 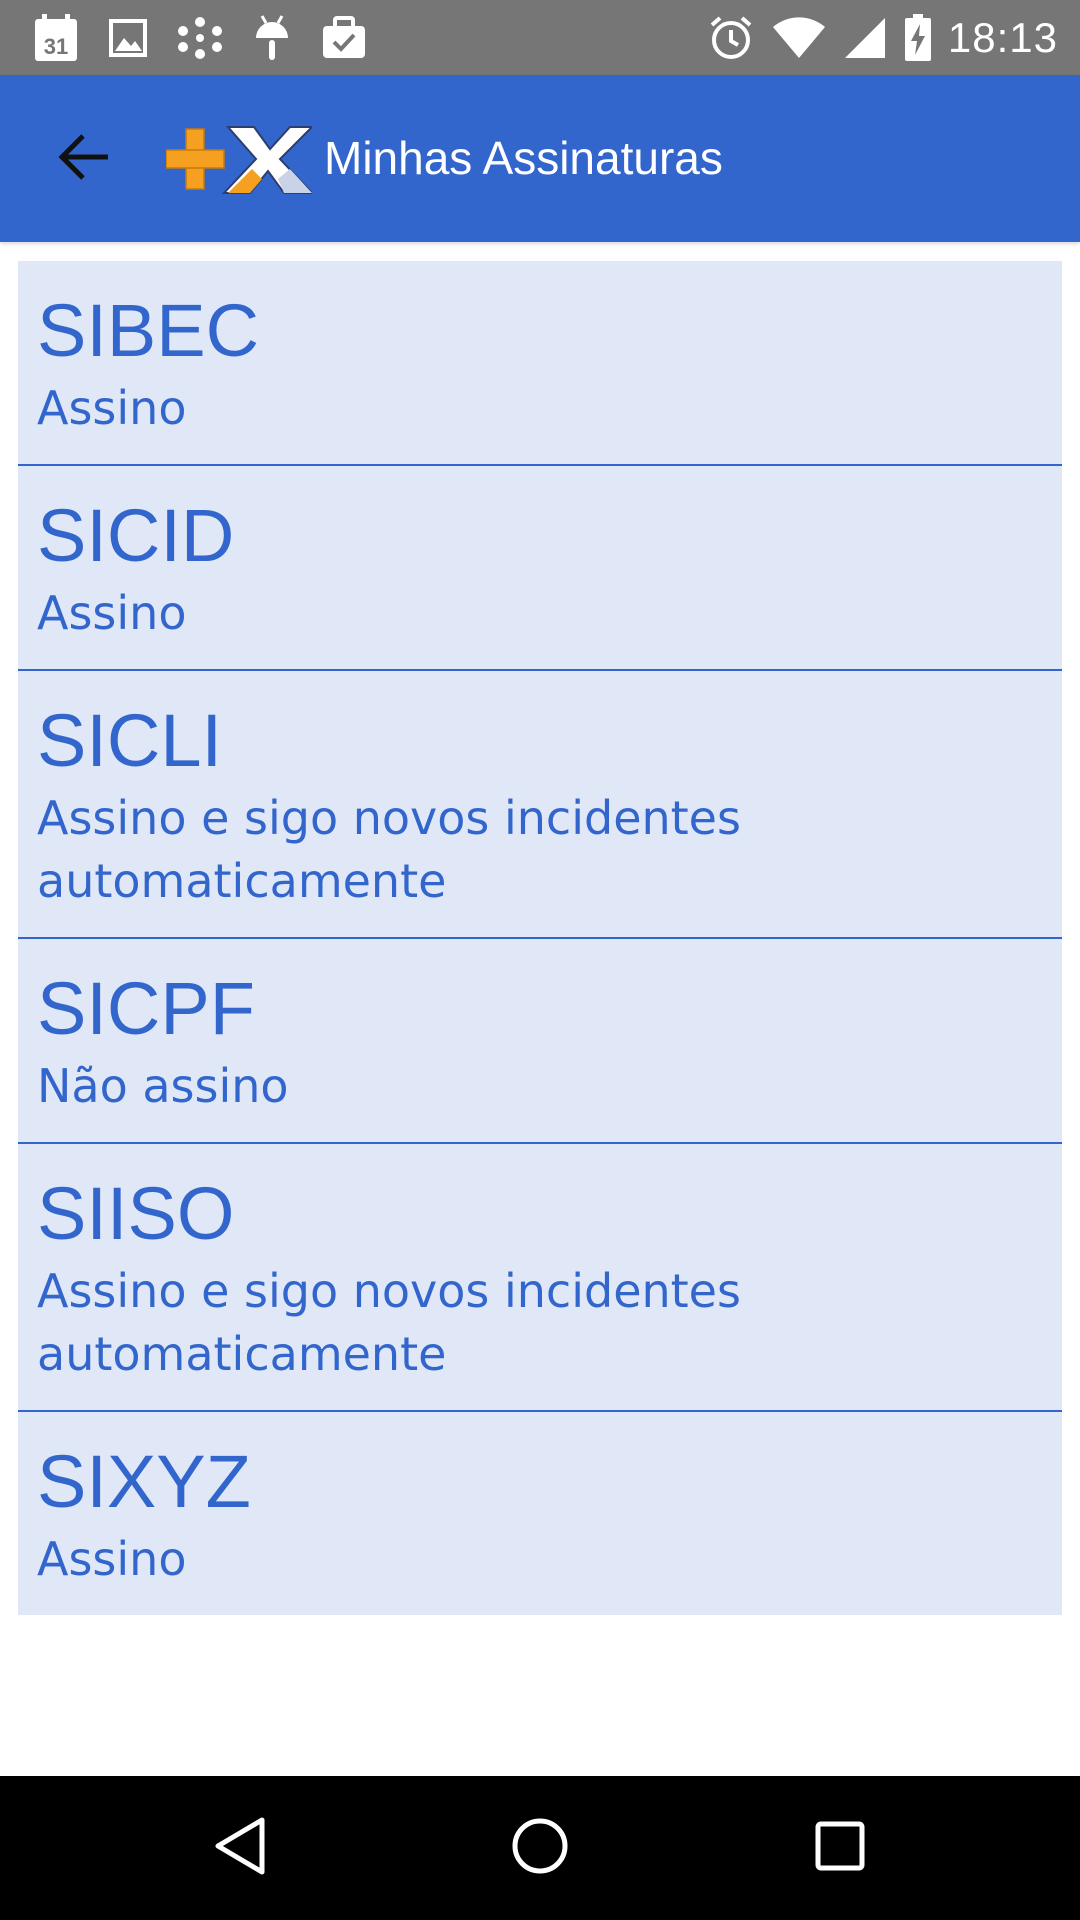 I want to click on calendar-icon: 31, so click(x=56, y=38).